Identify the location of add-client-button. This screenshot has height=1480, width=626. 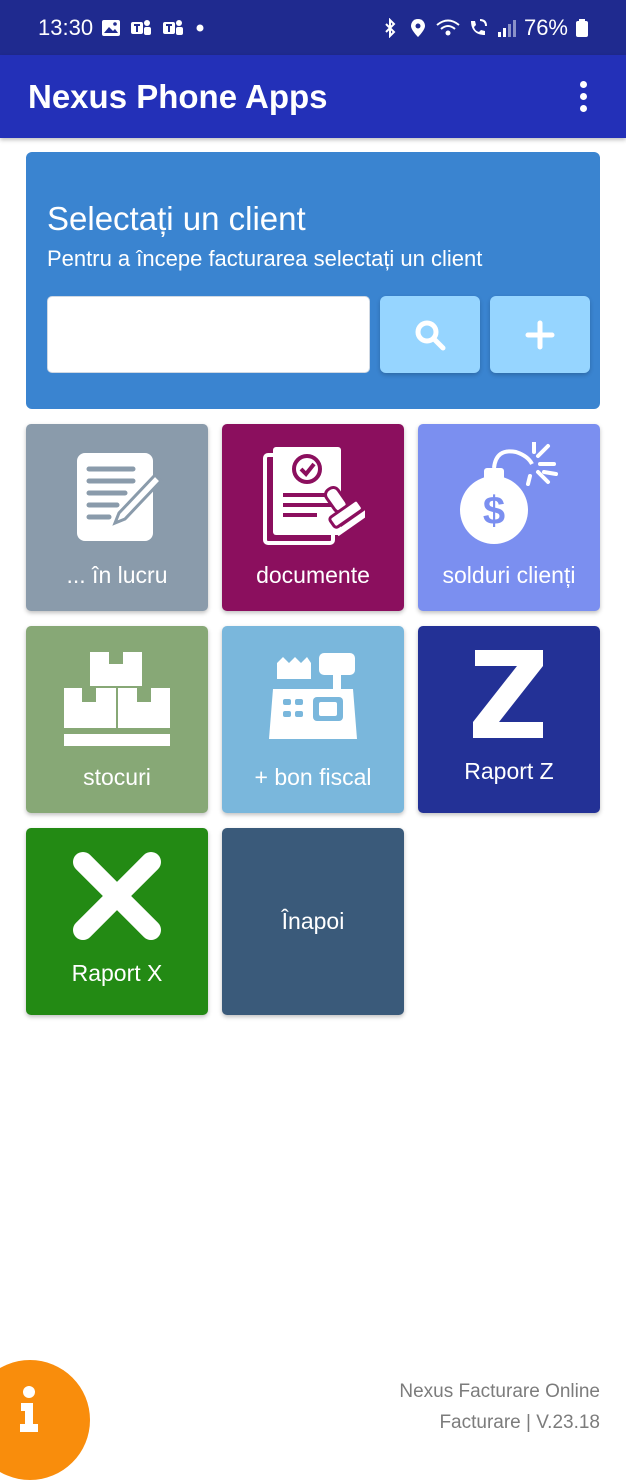
(540, 334).